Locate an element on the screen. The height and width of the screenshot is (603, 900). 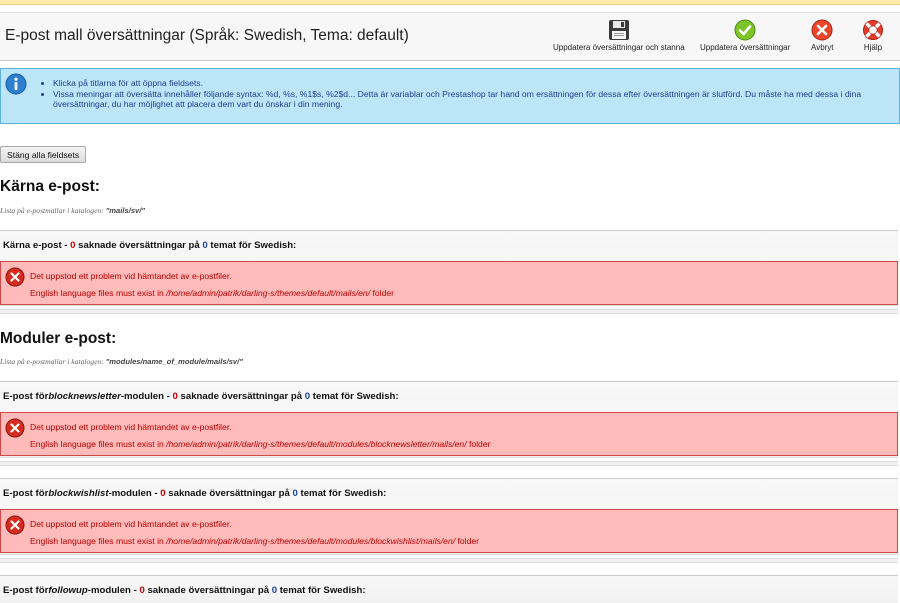
save-label: Uppdatera översättningar is located at coordinates (745, 47).